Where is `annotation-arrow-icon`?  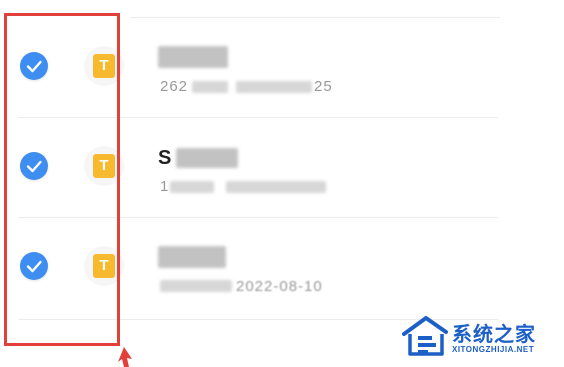
annotation-arrow-icon is located at coordinates (125, 357).